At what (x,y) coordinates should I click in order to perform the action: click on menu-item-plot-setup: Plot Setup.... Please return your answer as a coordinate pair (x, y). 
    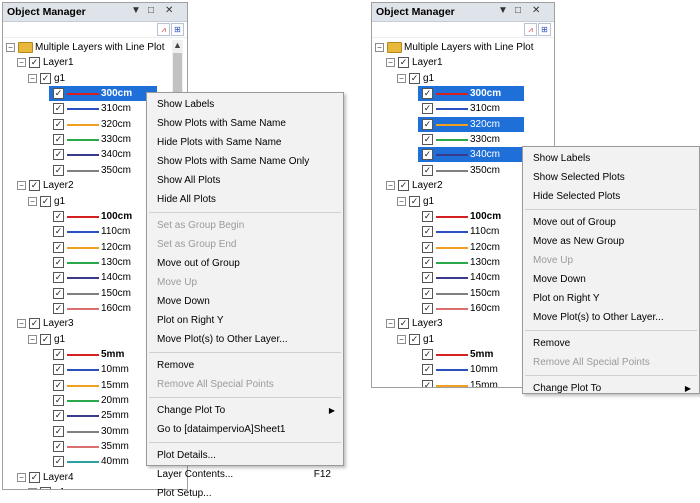
    Looking at the image, I should click on (245, 493).